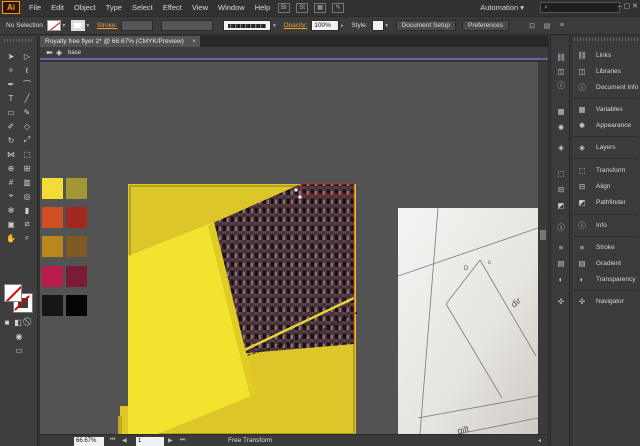  Describe the element at coordinates (532, 26) in the screenshot. I see `align-icon: ⊡` at that location.